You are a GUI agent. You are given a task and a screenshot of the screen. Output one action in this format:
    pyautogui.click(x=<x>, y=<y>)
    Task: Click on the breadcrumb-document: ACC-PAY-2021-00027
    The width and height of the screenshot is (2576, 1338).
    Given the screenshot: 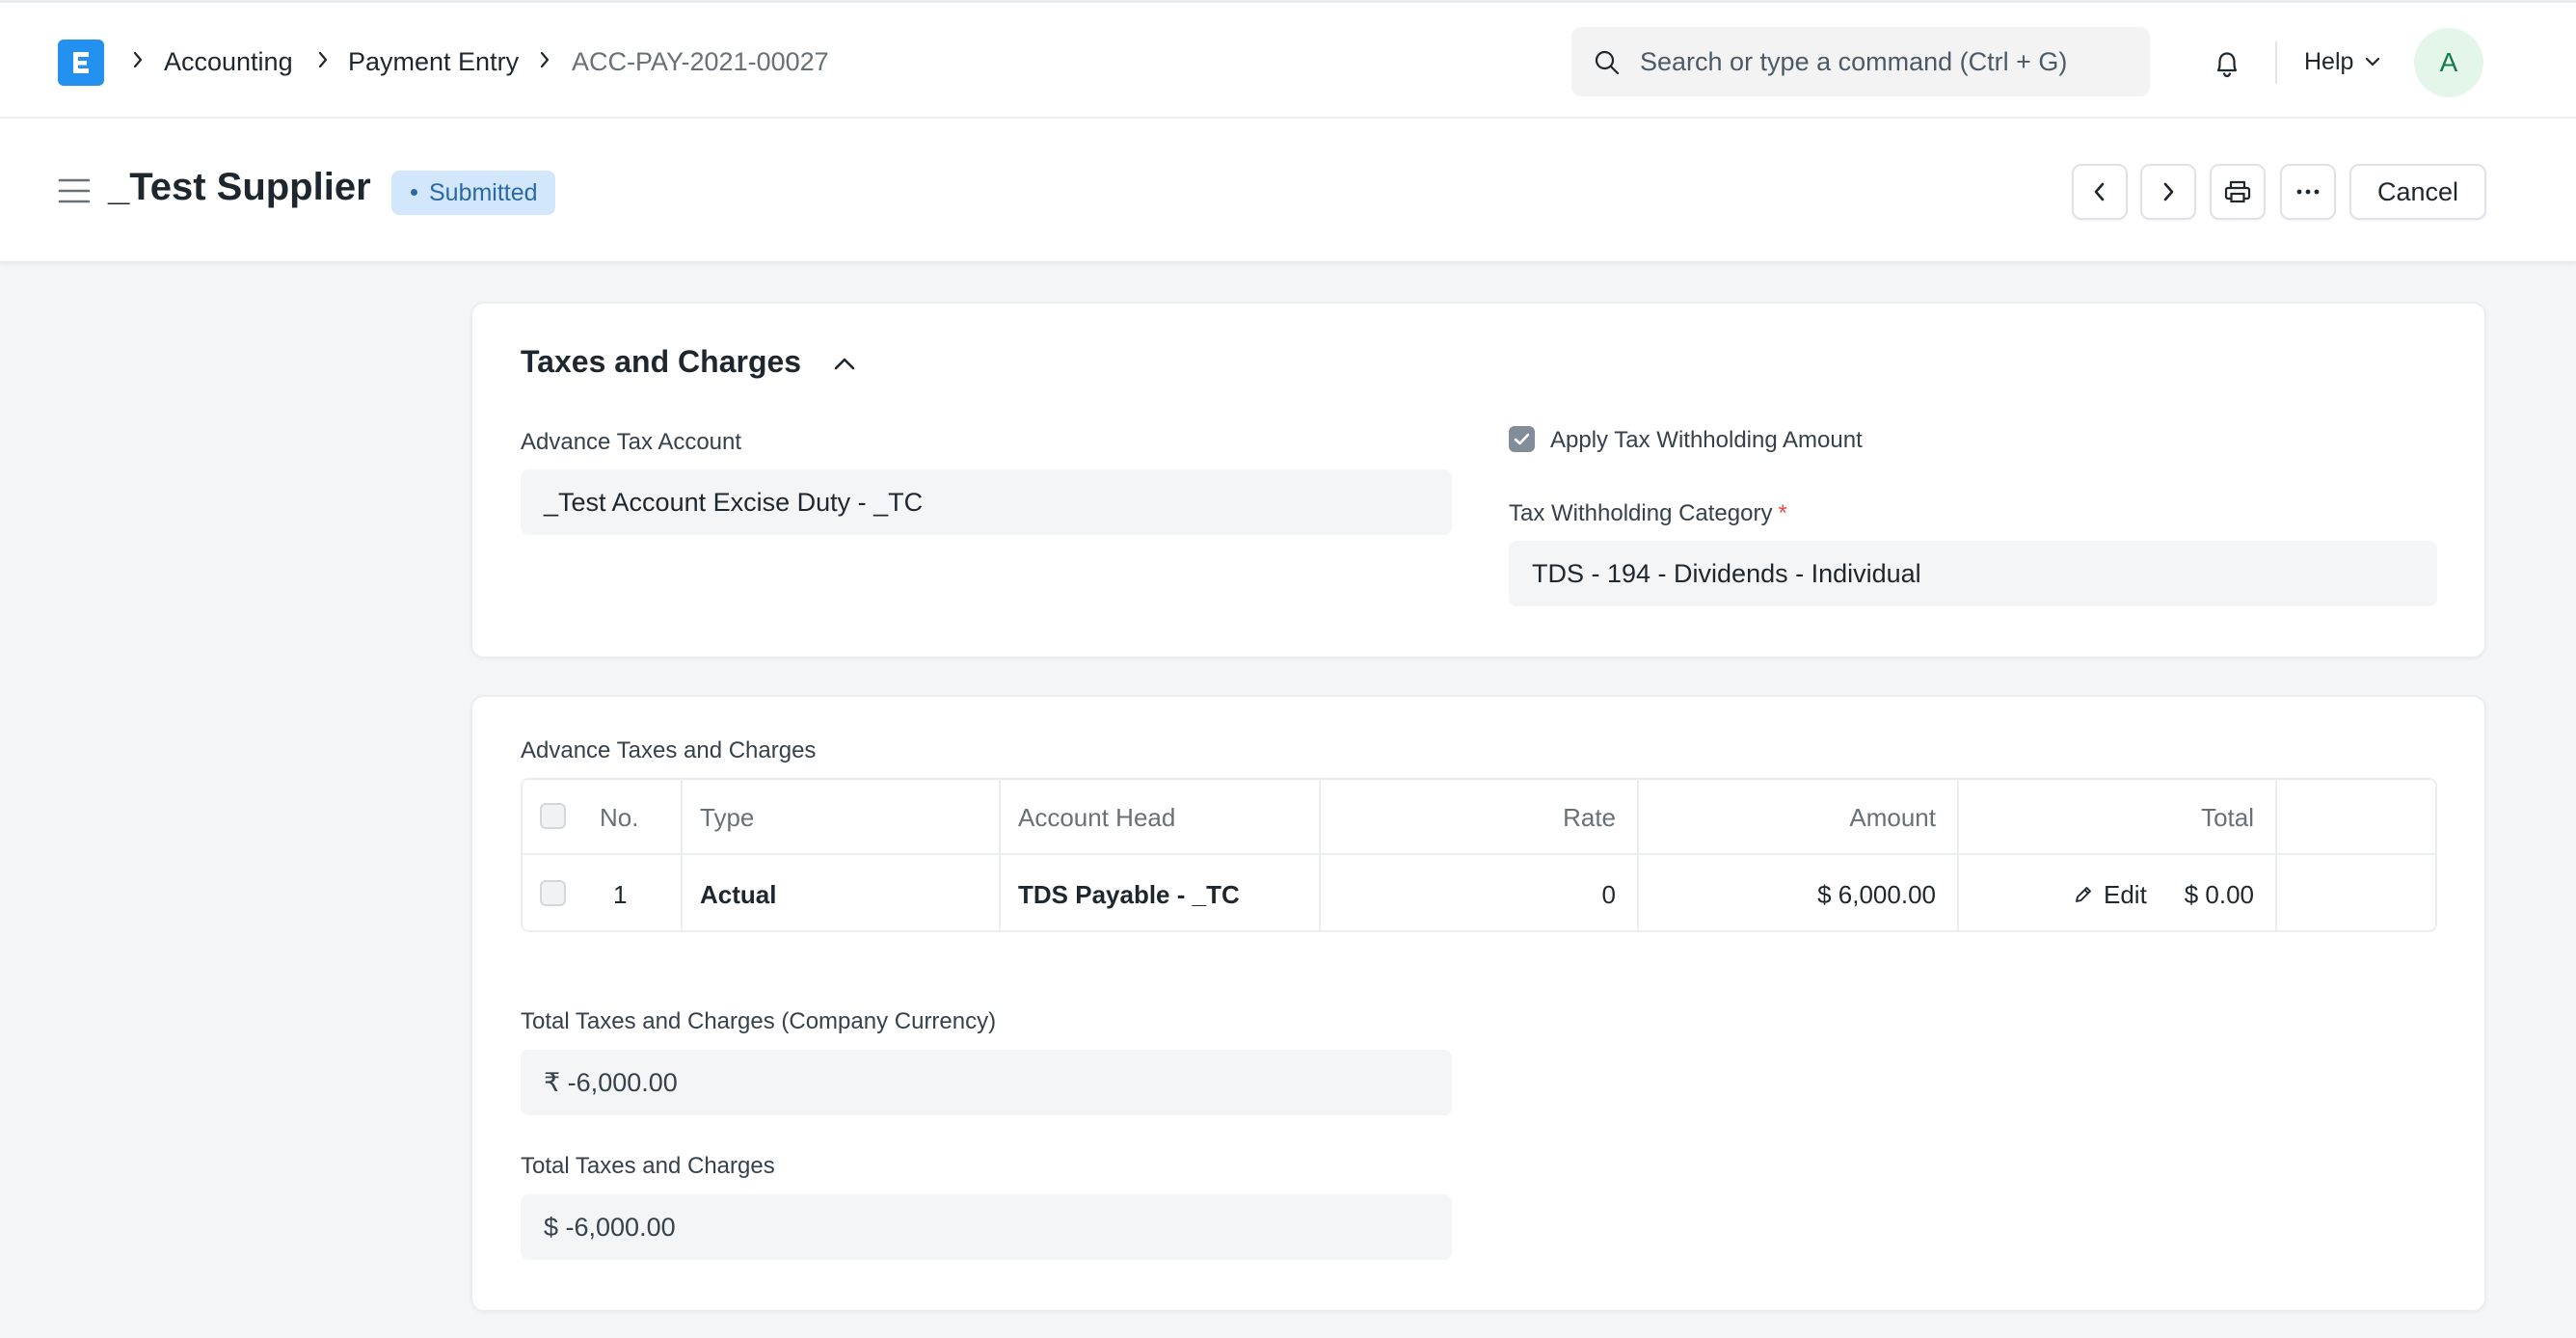 What is the action you would take?
    pyautogui.click(x=701, y=61)
    